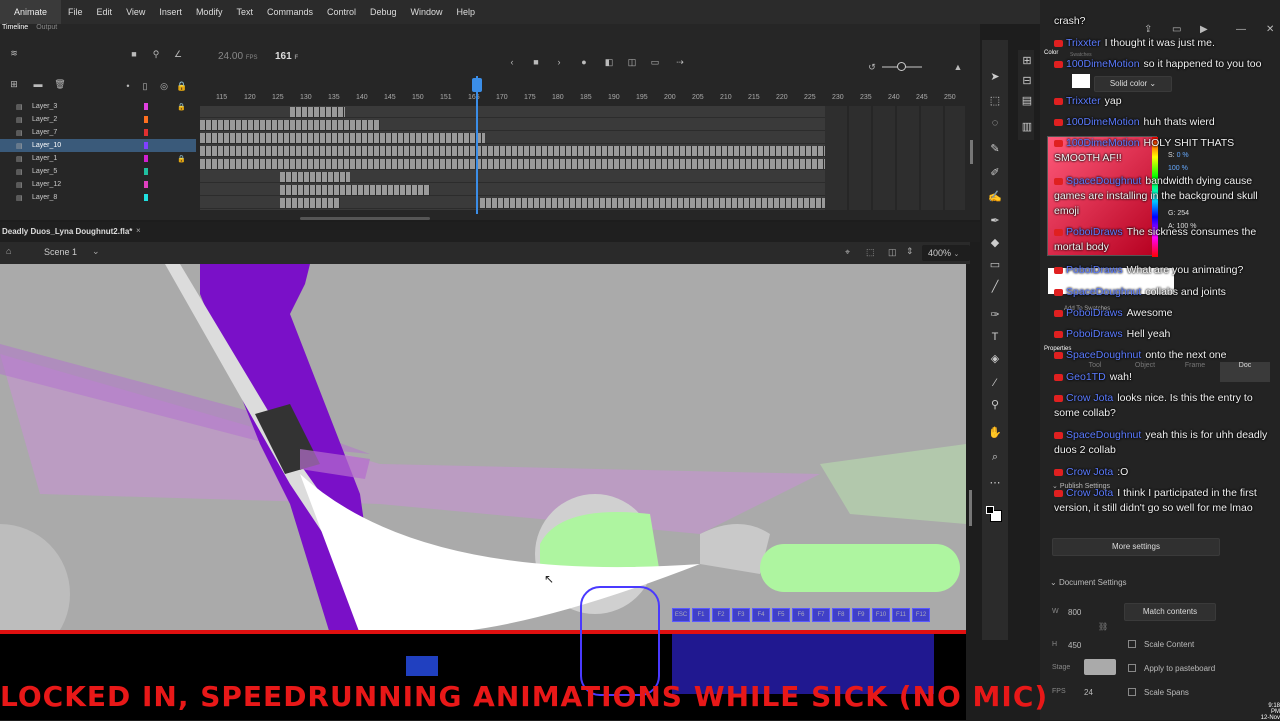 The image size is (1280, 721). What do you see at coordinates (995, 197) in the screenshot?
I see `paint-brush-icon: ✍` at bounding box center [995, 197].